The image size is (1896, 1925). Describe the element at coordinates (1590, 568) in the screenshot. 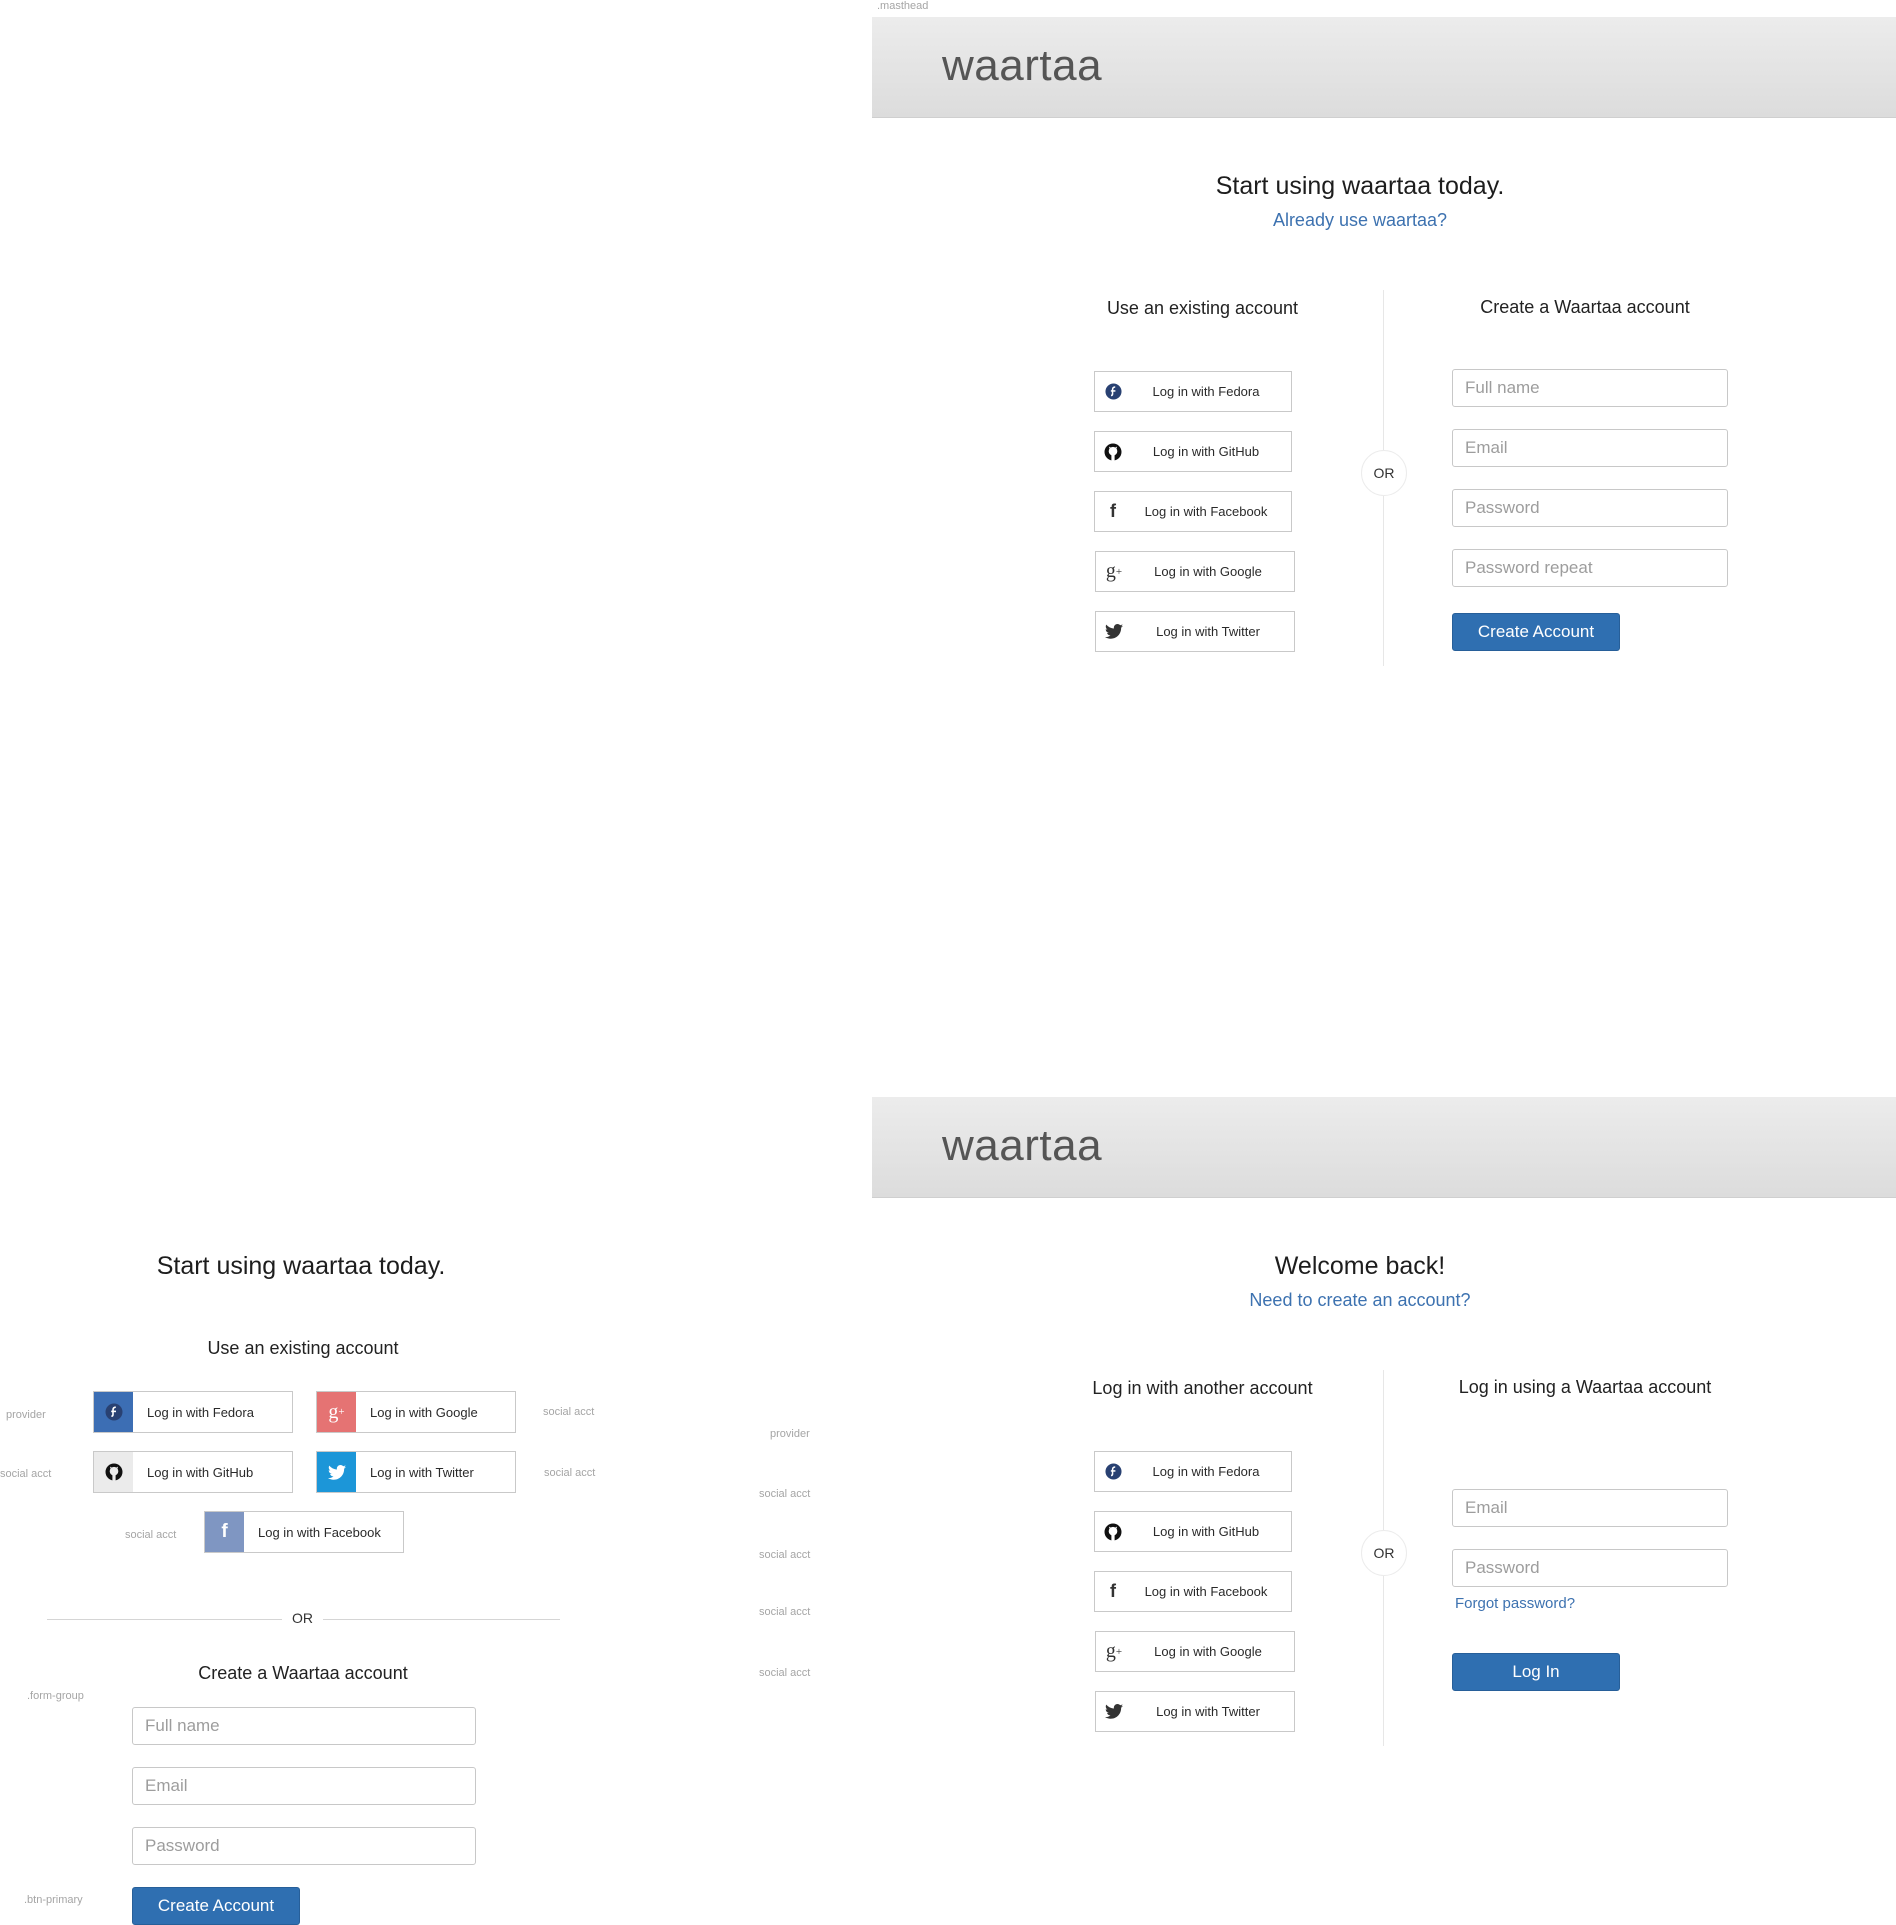

I see `password-repeat-field` at that location.